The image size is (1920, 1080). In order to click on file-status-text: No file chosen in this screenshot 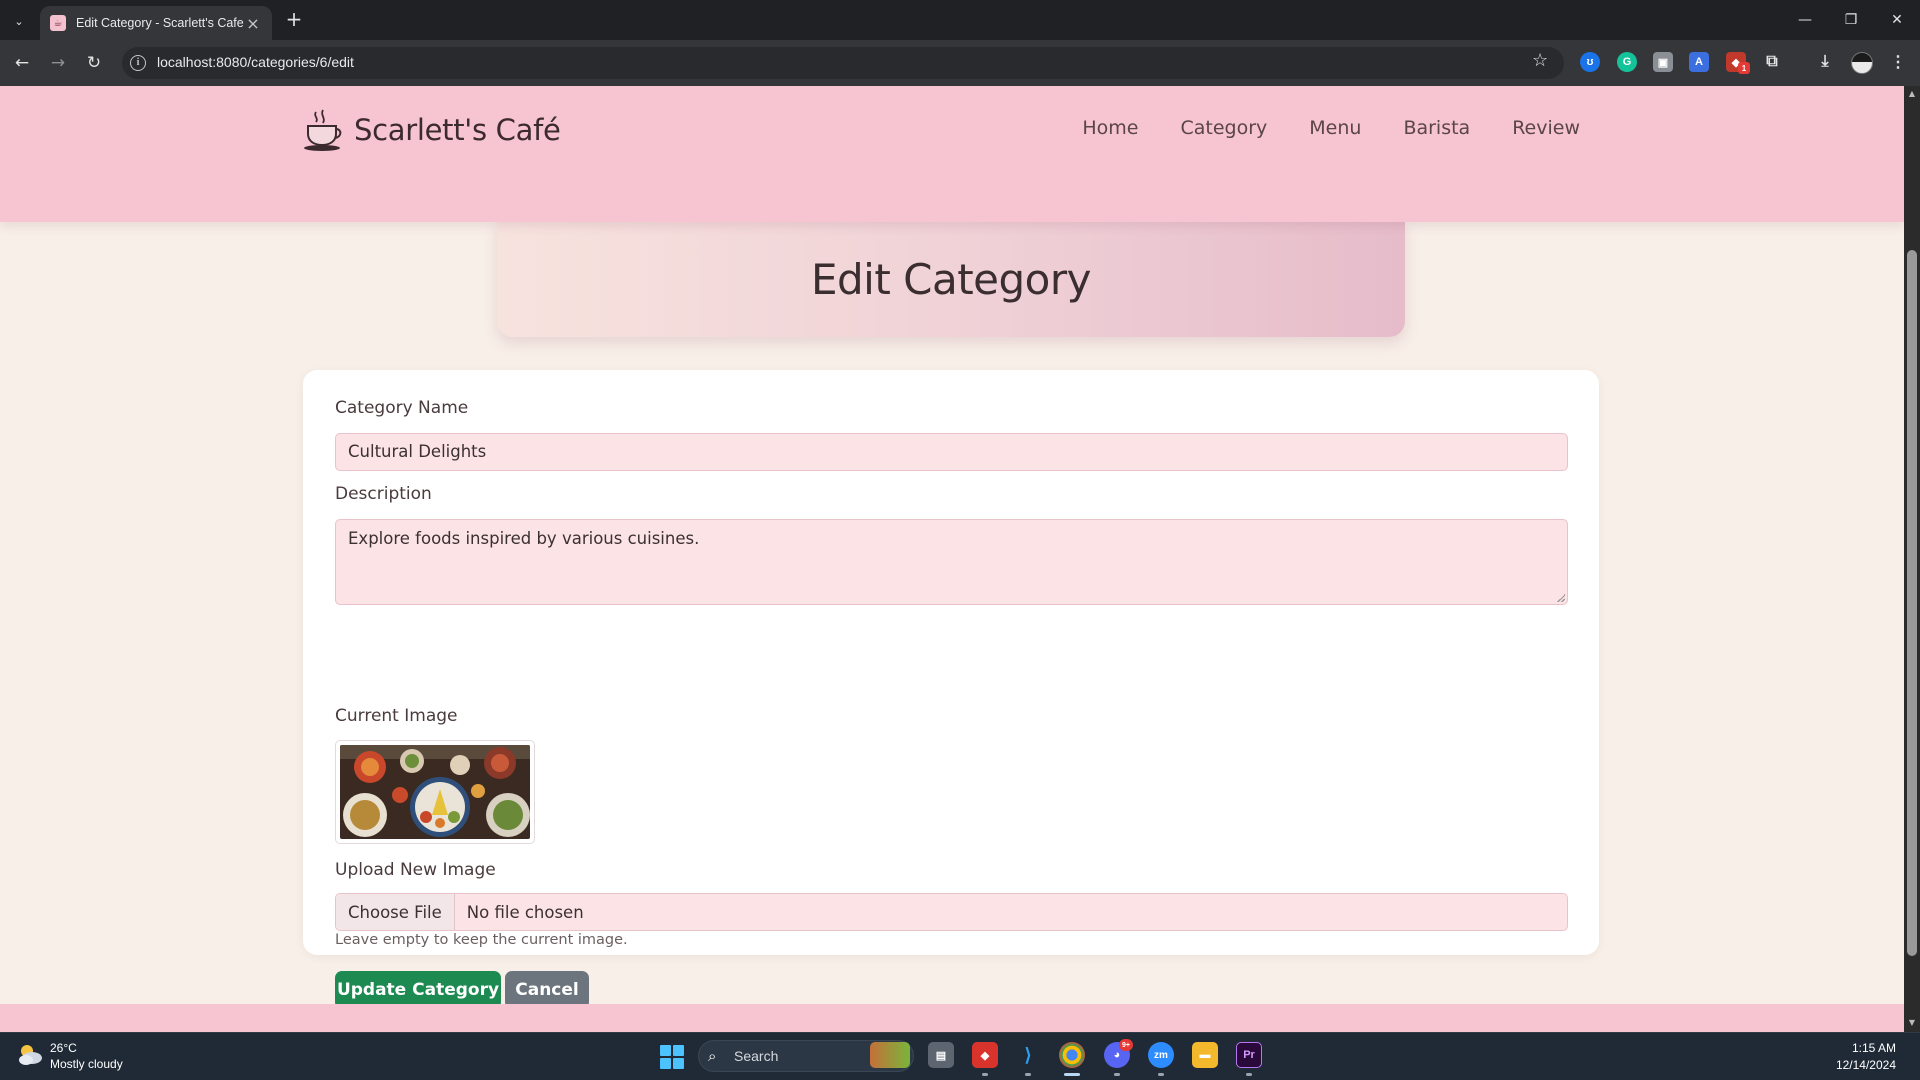, I will do `click(525, 912)`.